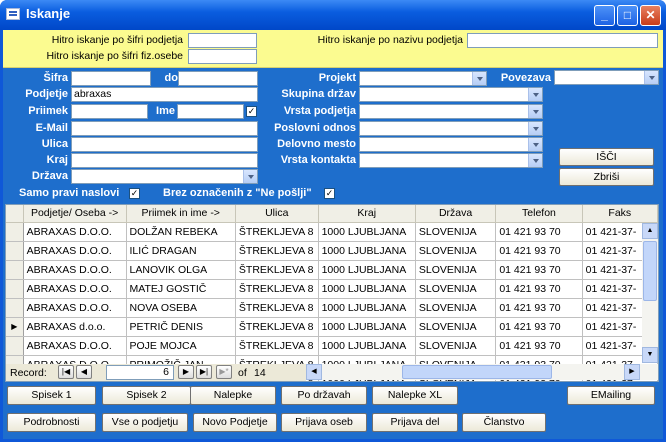  Describe the element at coordinates (111, 78) in the screenshot. I see `code-from-input` at that location.